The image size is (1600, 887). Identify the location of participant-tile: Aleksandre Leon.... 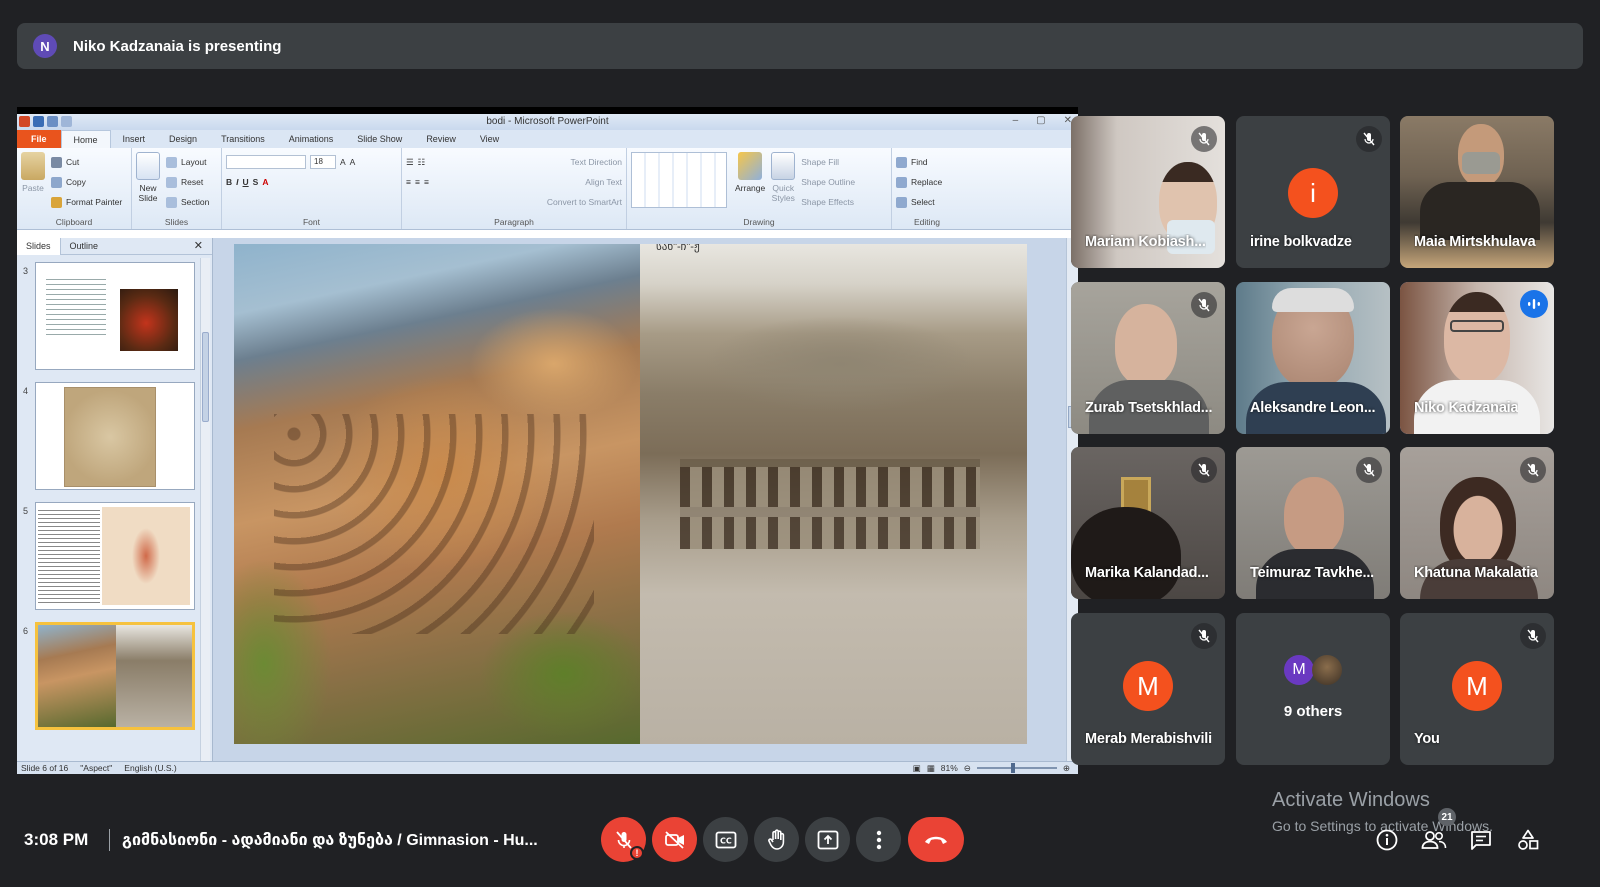
(1313, 358).